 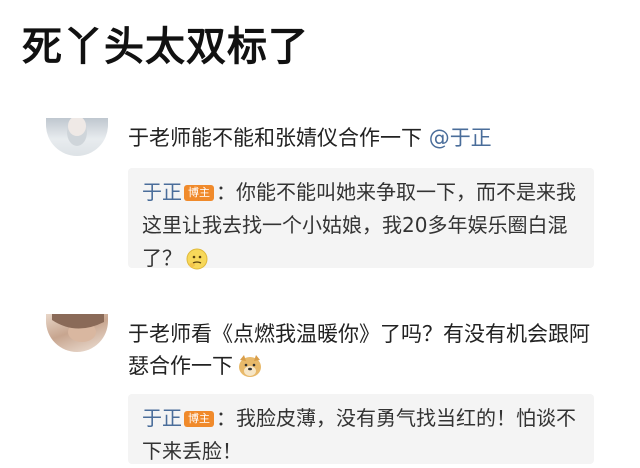 I want to click on comment-text: 于老师能不能和张婧仪合作一下 @于正, so click(x=368, y=138).